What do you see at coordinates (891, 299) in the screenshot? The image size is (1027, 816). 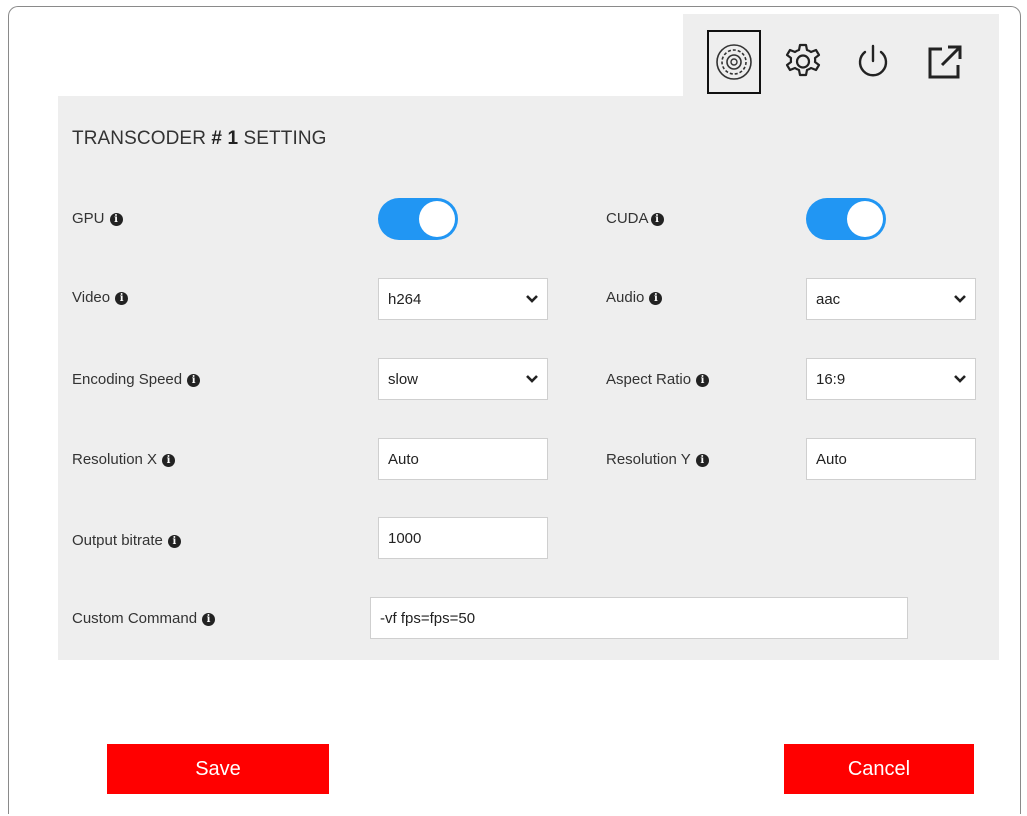 I see `audio-select: aac` at bounding box center [891, 299].